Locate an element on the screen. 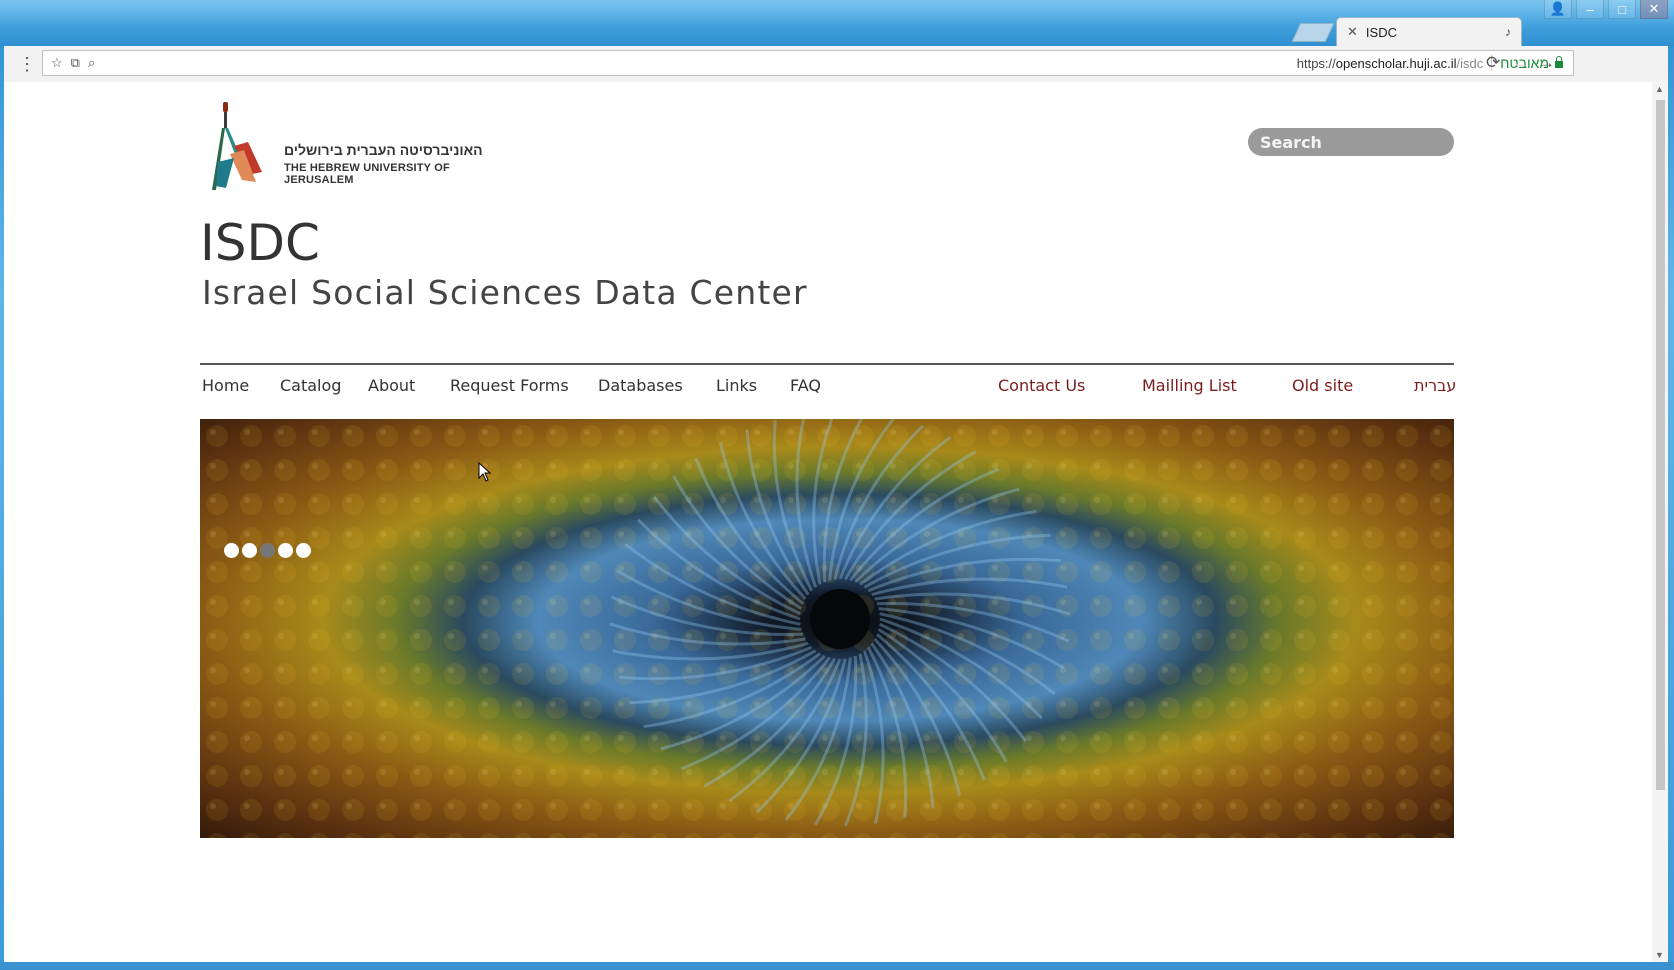  nav-catalog: Catalog is located at coordinates (310, 385).